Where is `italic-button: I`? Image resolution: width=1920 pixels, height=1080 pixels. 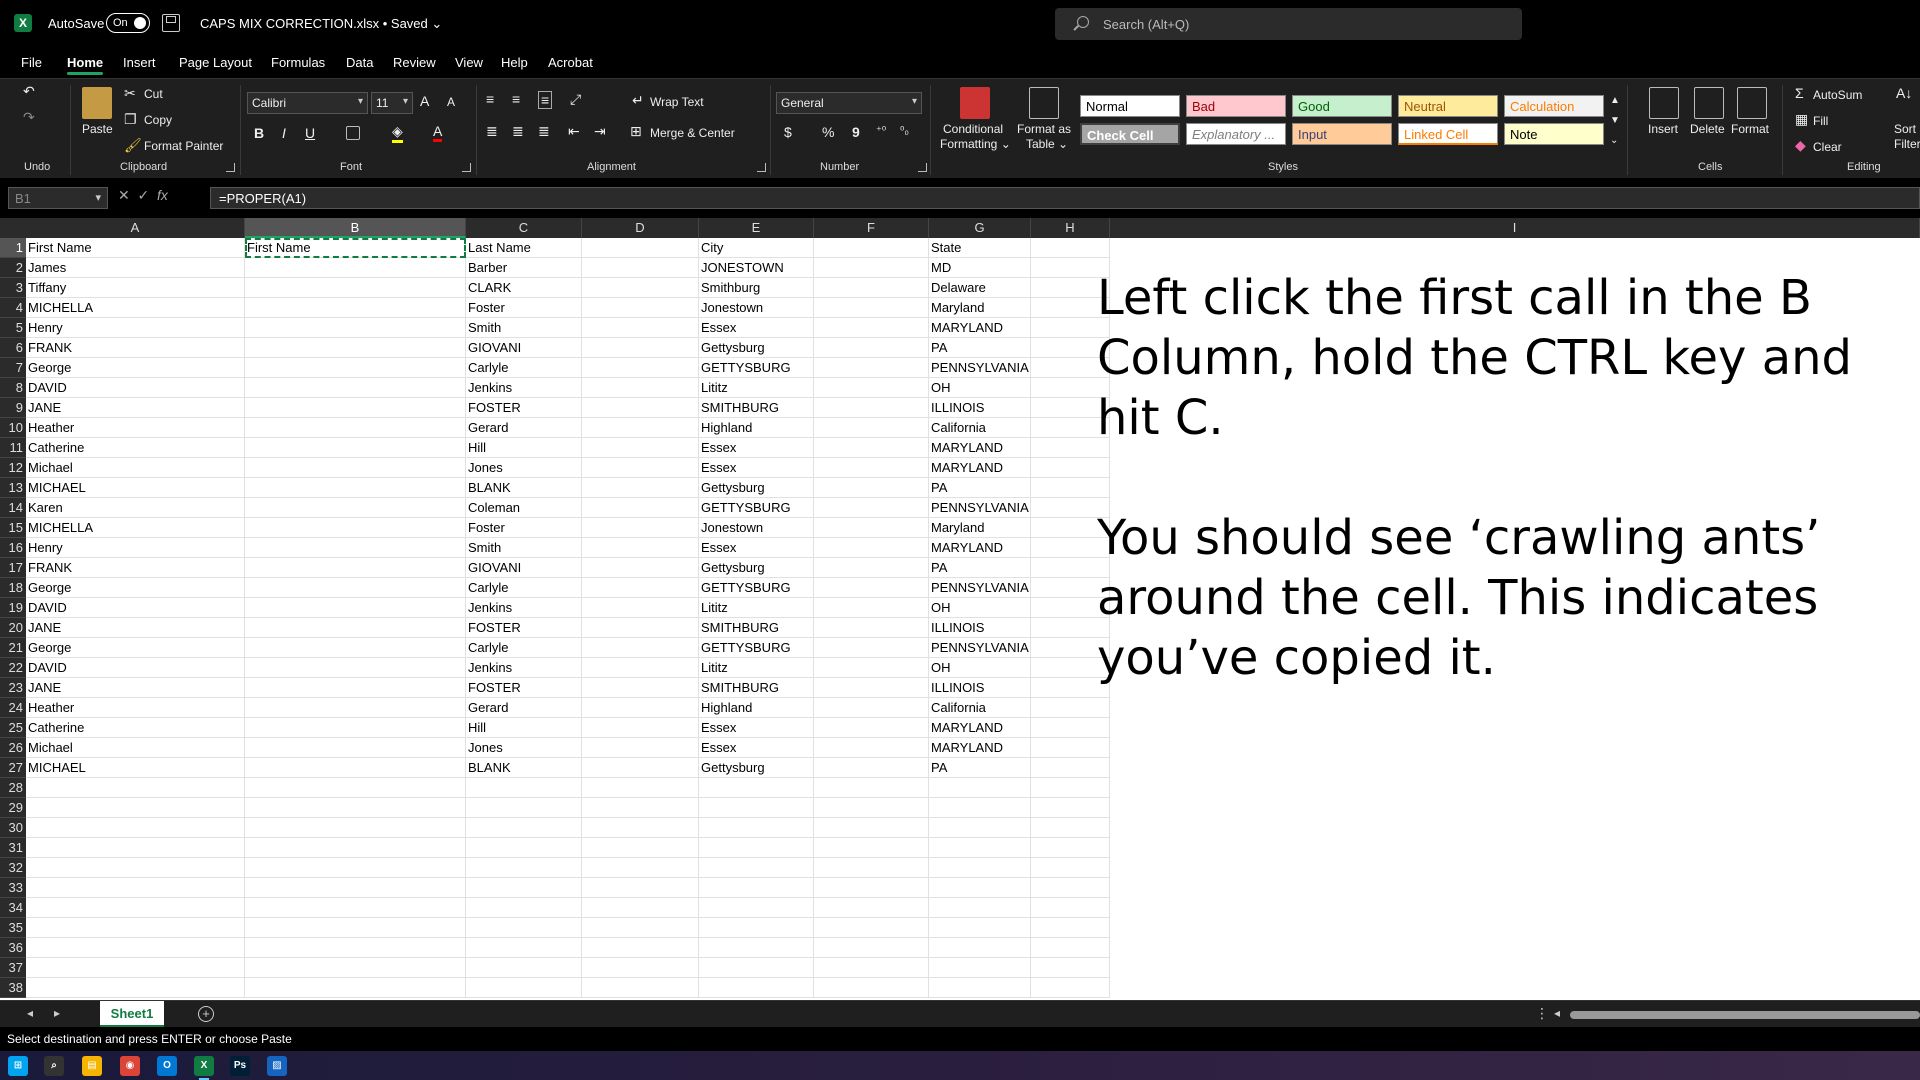 italic-button: I is located at coordinates (284, 133).